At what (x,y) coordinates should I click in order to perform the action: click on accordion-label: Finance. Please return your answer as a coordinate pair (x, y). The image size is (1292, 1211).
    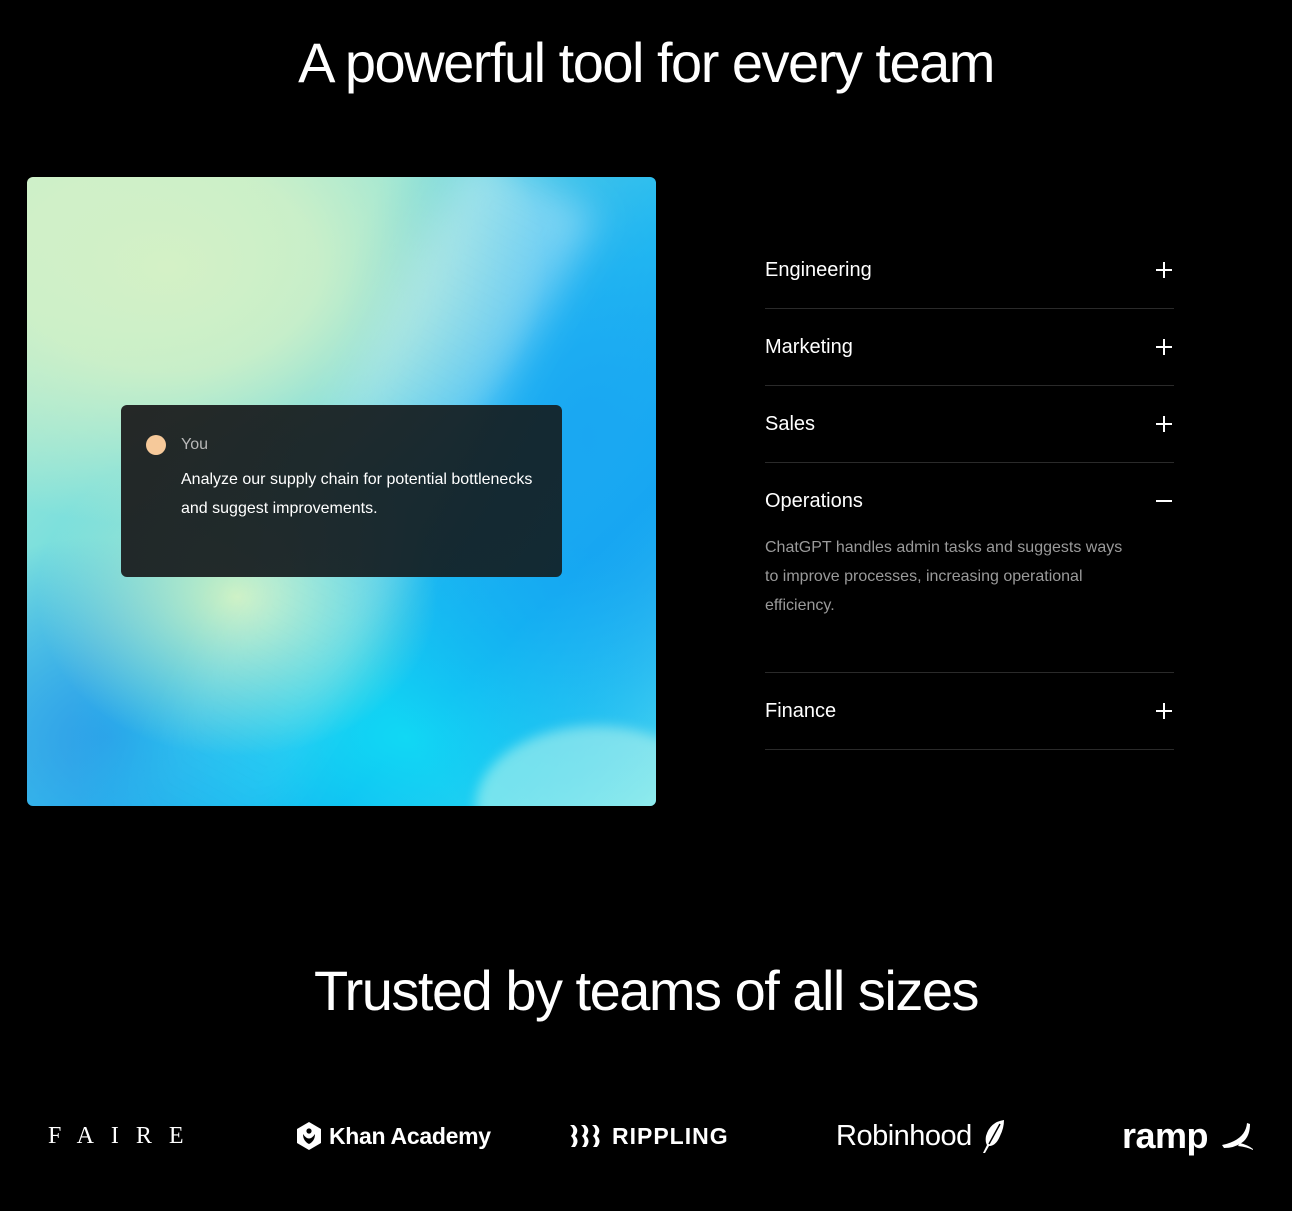
    Looking at the image, I should click on (801, 710).